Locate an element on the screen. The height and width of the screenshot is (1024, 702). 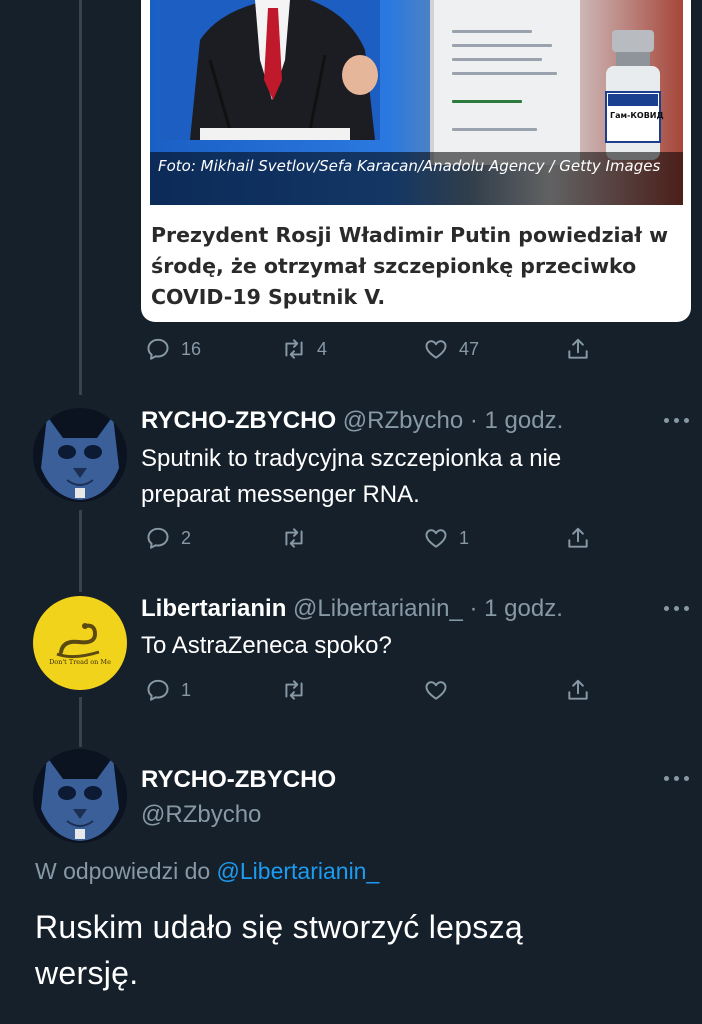
vaccine-box is located at coordinates (505, 82).